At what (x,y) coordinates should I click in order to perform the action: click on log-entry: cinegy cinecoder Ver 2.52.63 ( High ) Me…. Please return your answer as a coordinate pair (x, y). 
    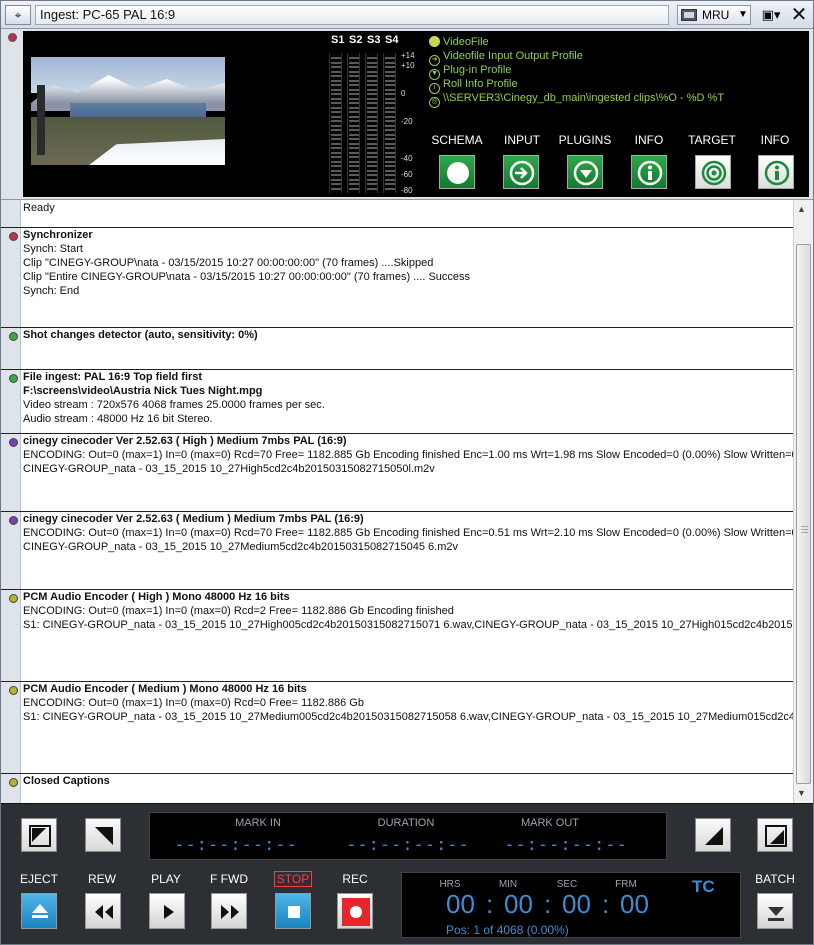
    Looking at the image, I should click on (397, 473).